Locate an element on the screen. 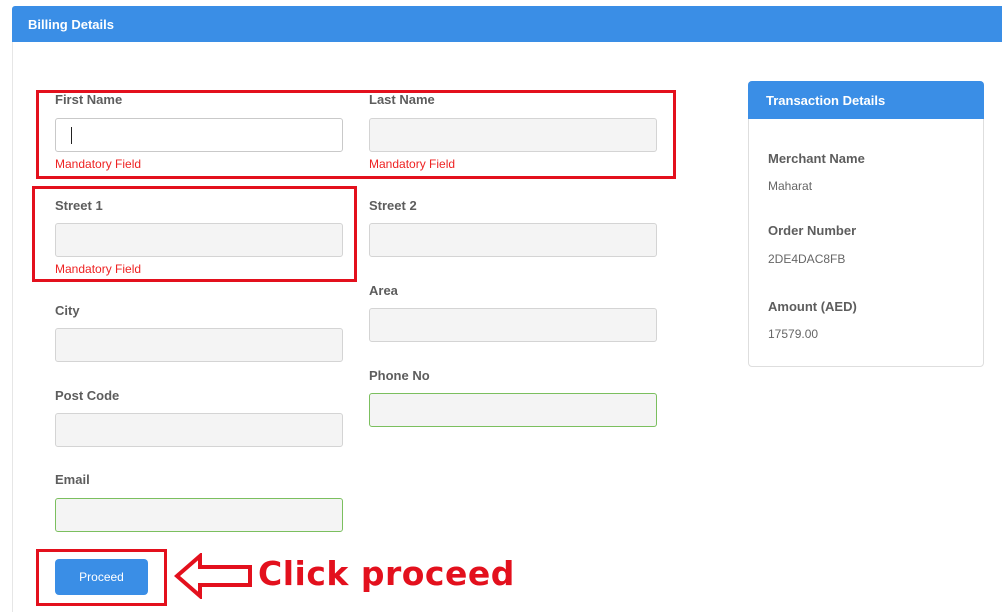 This screenshot has width=1002, height=612. post-code-input is located at coordinates (199, 430).